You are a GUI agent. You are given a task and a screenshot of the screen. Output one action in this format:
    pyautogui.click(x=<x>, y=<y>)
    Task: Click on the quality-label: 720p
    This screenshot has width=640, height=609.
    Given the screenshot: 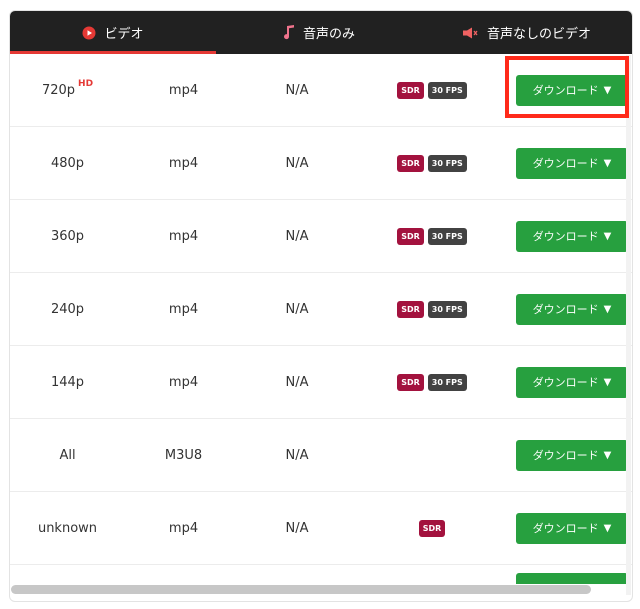 What is the action you would take?
    pyautogui.click(x=58, y=90)
    